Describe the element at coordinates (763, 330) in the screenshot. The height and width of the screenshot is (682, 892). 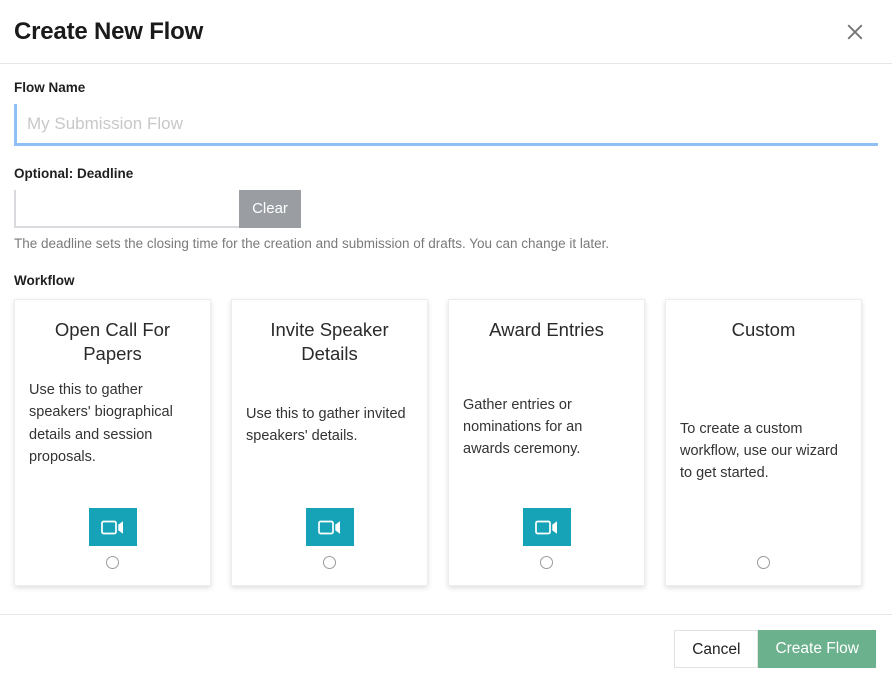
I see `workflow-card-title: Custom` at that location.